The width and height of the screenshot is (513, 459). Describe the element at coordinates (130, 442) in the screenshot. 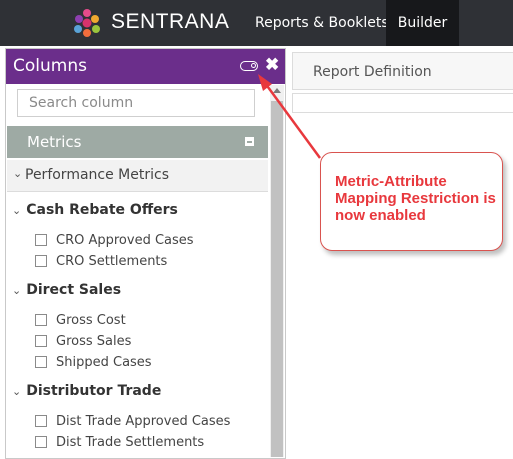

I see `metric-label: Dist Trade Settlements` at that location.